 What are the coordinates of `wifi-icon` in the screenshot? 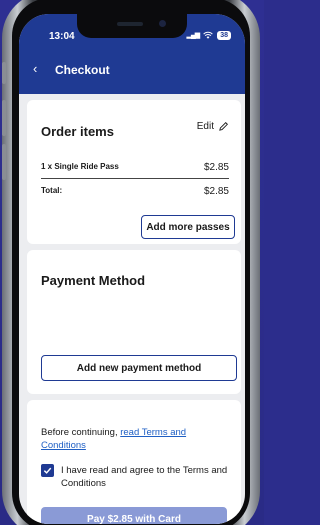 It's located at (208, 35).